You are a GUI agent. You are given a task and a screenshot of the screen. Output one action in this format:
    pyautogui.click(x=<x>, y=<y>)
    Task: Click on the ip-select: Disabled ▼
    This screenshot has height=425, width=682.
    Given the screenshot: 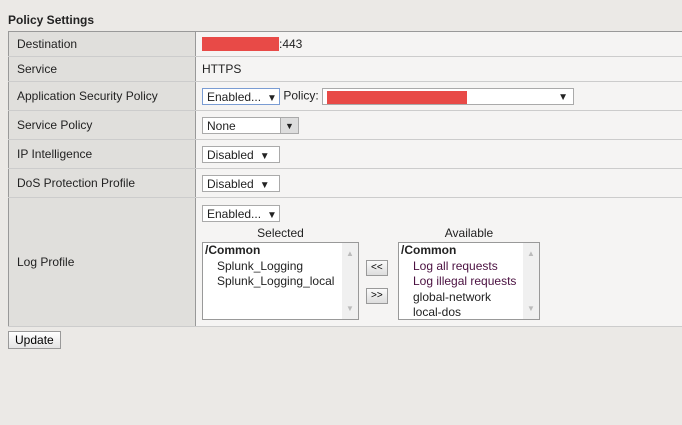 What is the action you would take?
    pyautogui.click(x=241, y=154)
    